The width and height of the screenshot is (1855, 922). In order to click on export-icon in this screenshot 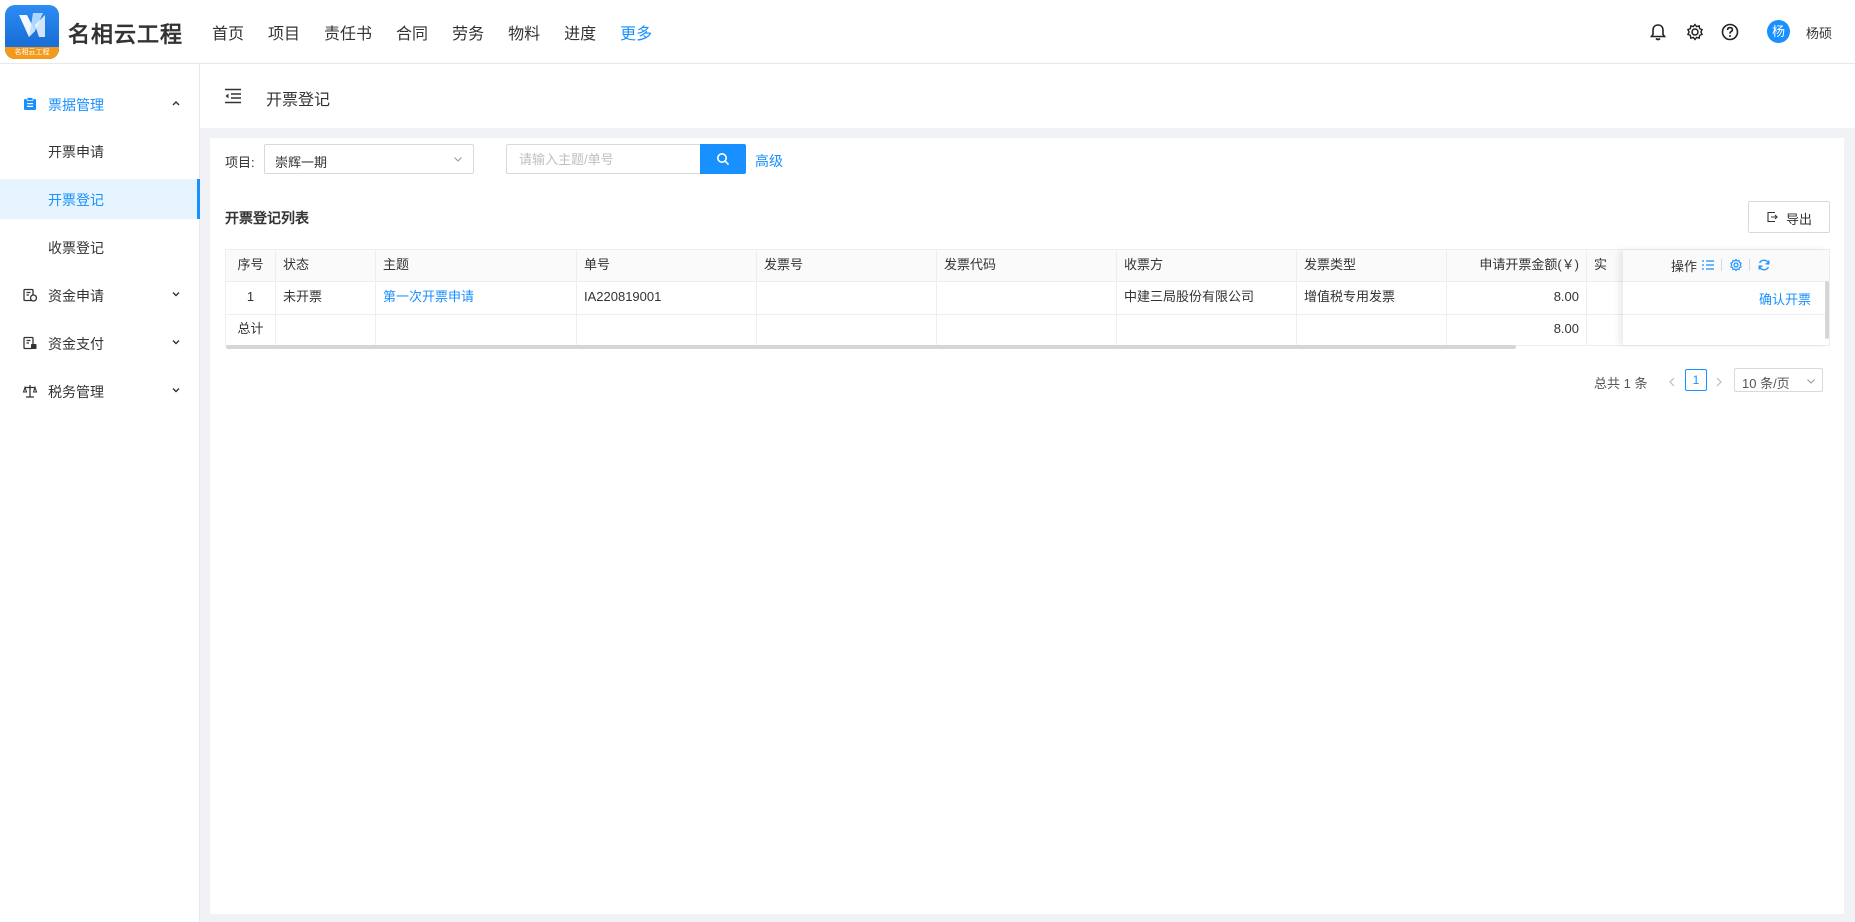, I will do `click(1772, 217)`.